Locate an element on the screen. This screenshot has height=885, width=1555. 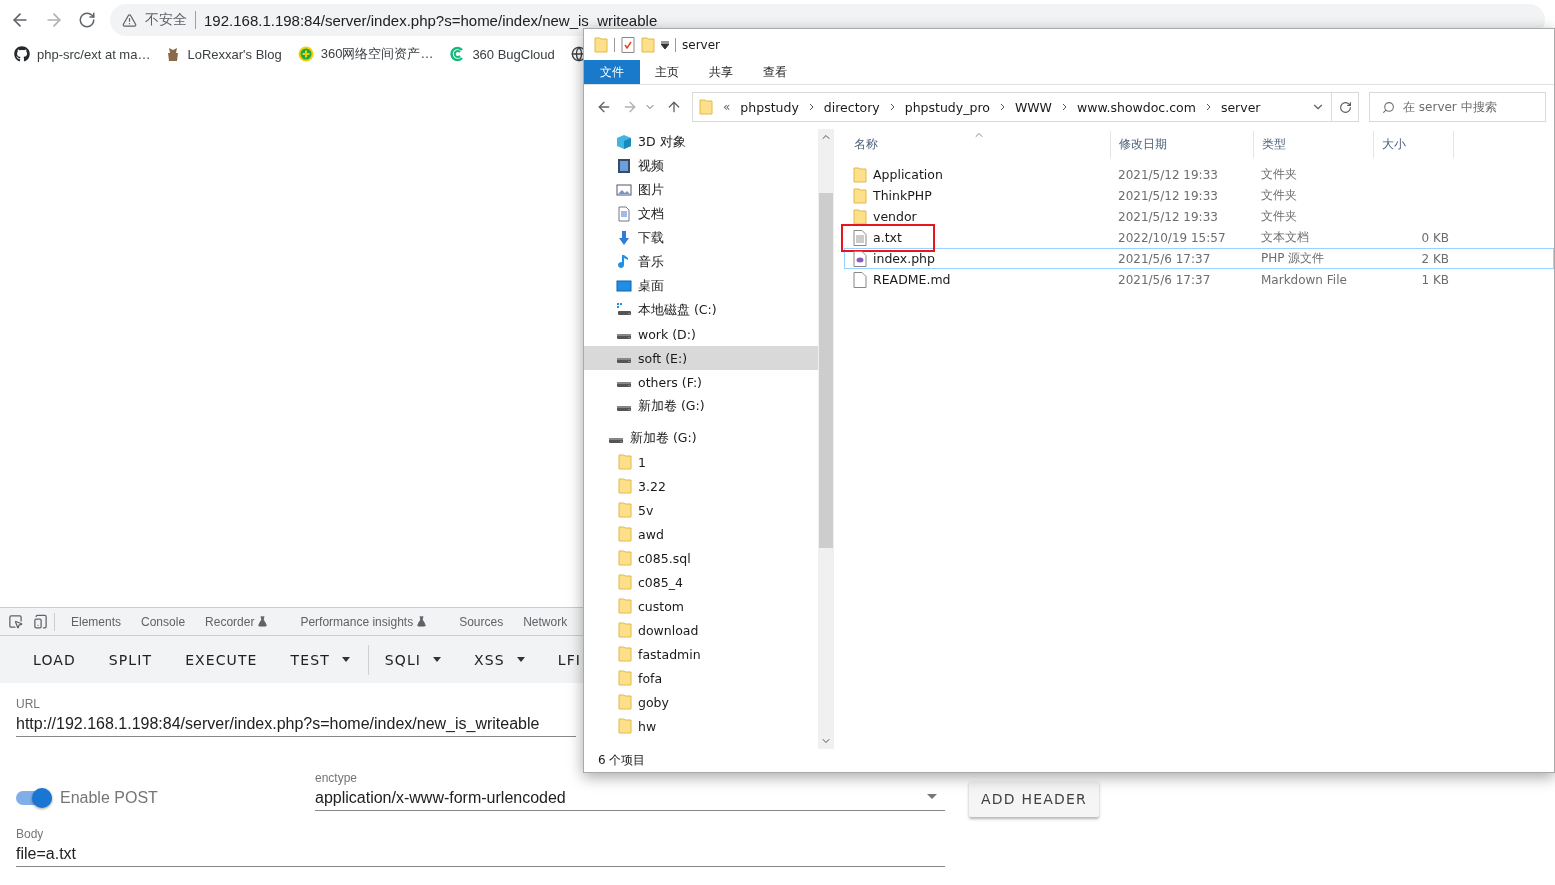
size-cell-text: 0 KB is located at coordinates (1435, 237).